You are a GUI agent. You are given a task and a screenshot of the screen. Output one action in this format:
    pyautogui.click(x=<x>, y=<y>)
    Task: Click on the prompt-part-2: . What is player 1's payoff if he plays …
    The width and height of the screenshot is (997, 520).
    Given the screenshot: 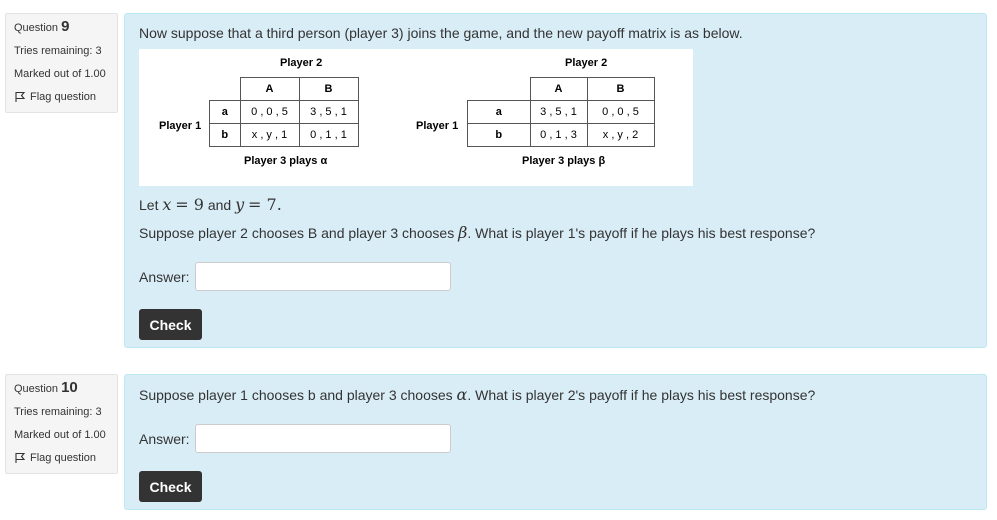 What is the action you would take?
    pyautogui.click(x=641, y=233)
    